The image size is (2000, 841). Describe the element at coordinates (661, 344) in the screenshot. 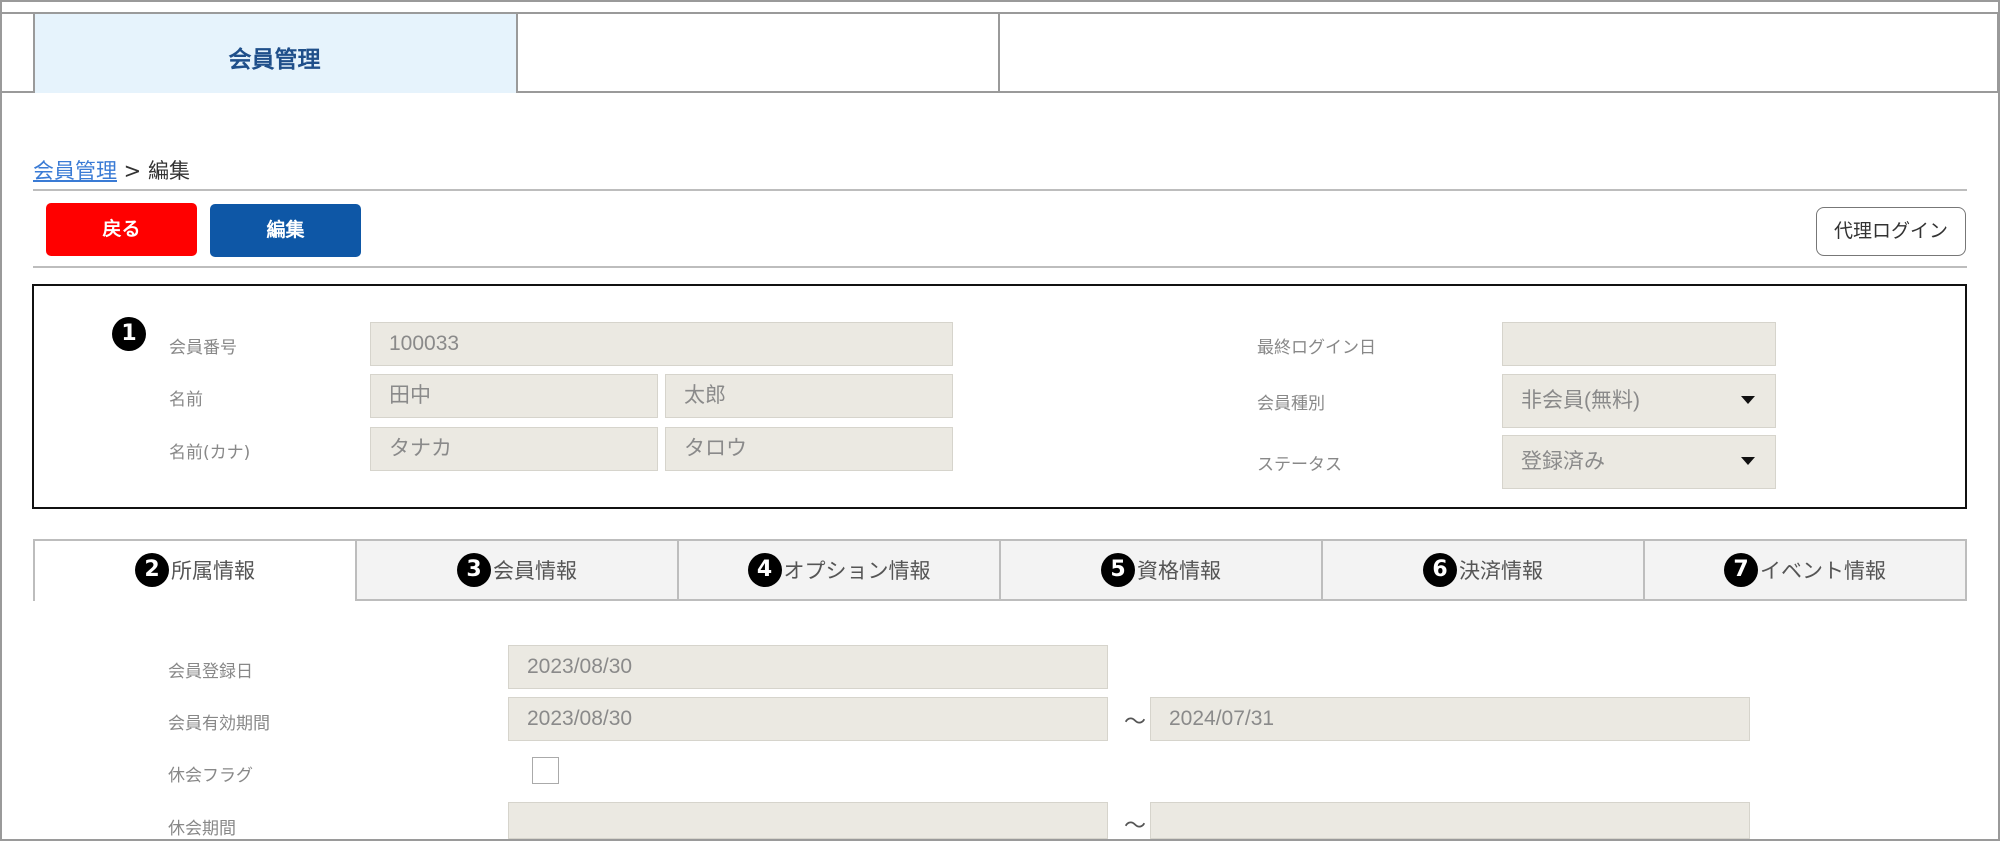

I see `member-no-field: 100033` at that location.